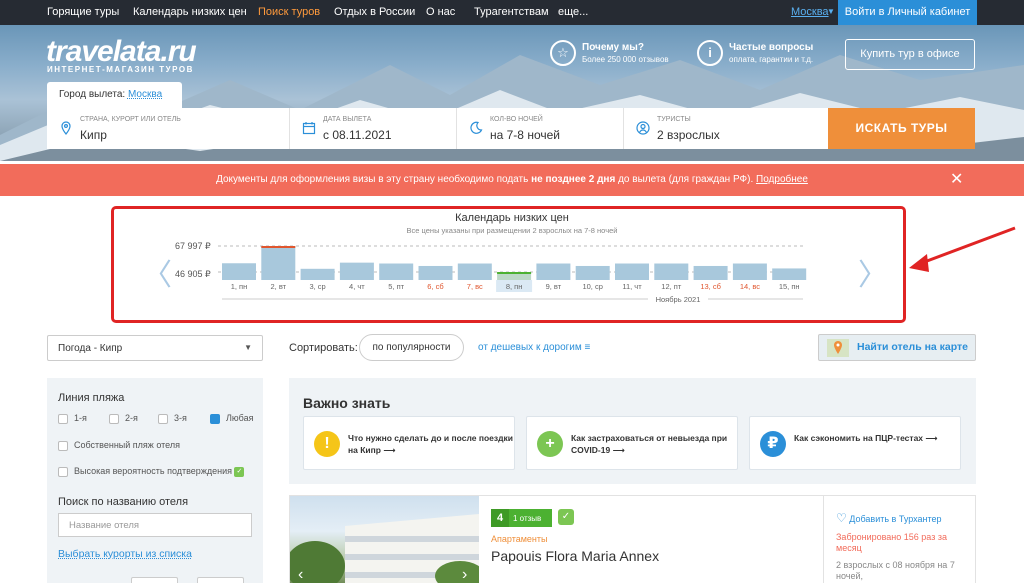 Image resolution: width=1024 pixels, height=583 pixels. Describe the element at coordinates (239, 286) in the screenshot. I see `calendar-day-label: 1, пн` at that location.